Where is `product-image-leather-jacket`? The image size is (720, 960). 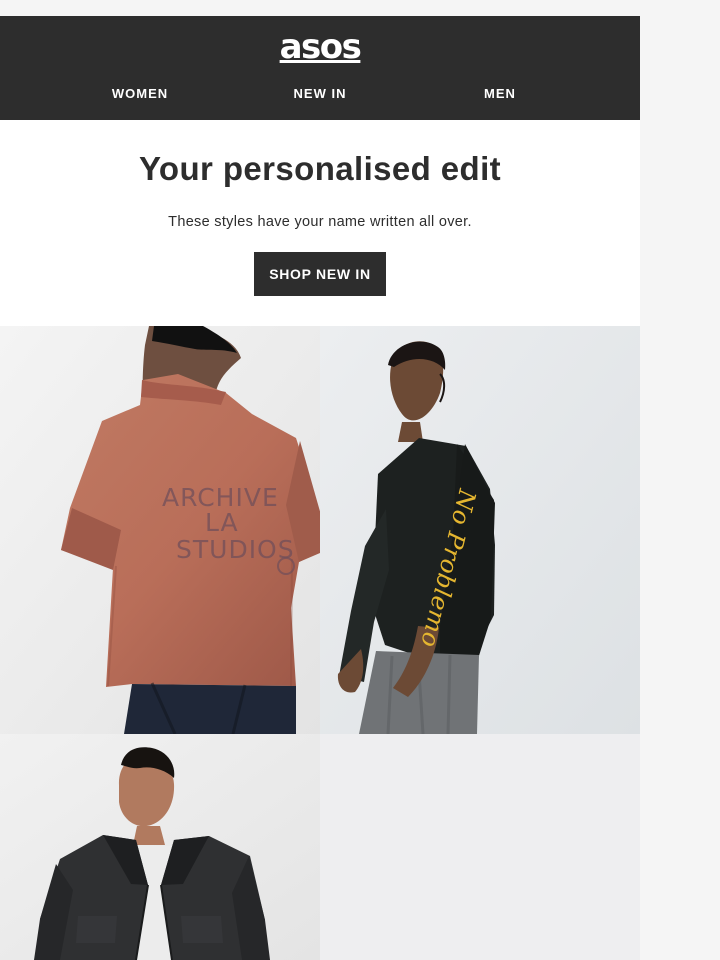 product-image-leather-jacket is located at coordinates (160, 847).